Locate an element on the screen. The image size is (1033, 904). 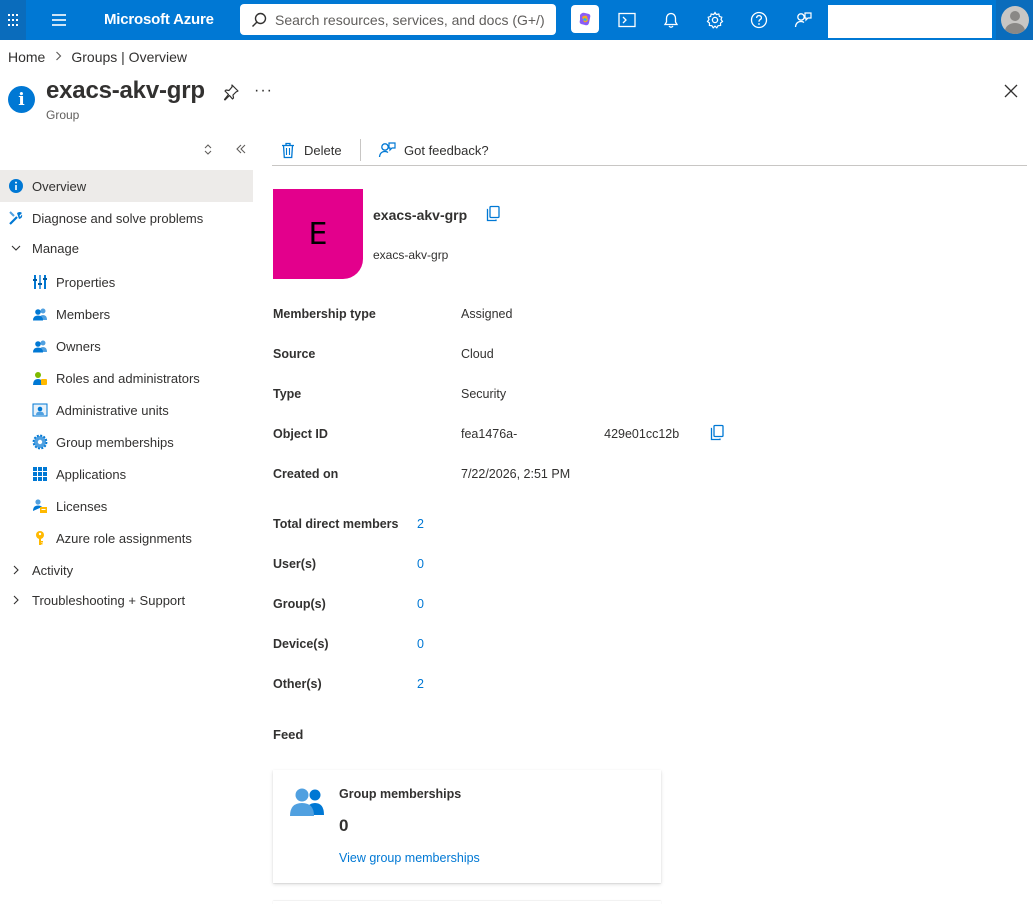
global-search is located at coordinates (398, 19).